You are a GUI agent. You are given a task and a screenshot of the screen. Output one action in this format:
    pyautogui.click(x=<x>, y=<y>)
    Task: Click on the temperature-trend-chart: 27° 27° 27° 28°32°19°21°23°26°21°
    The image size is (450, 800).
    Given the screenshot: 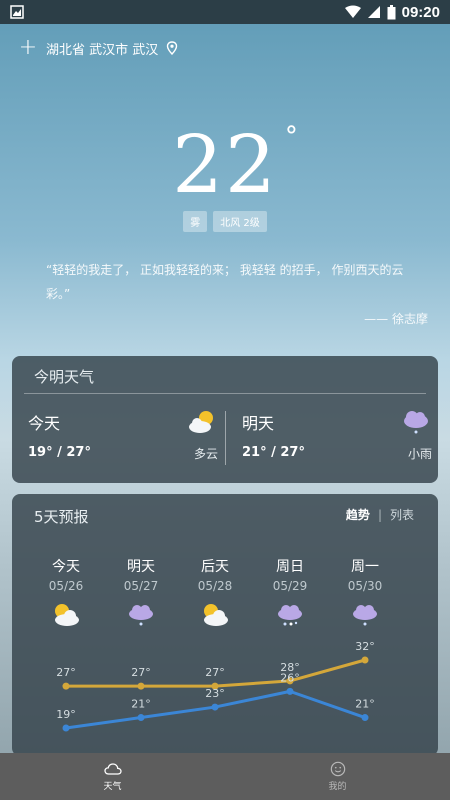 What is the action you would take?
    pyautogui.click(x=215, y=686)
    